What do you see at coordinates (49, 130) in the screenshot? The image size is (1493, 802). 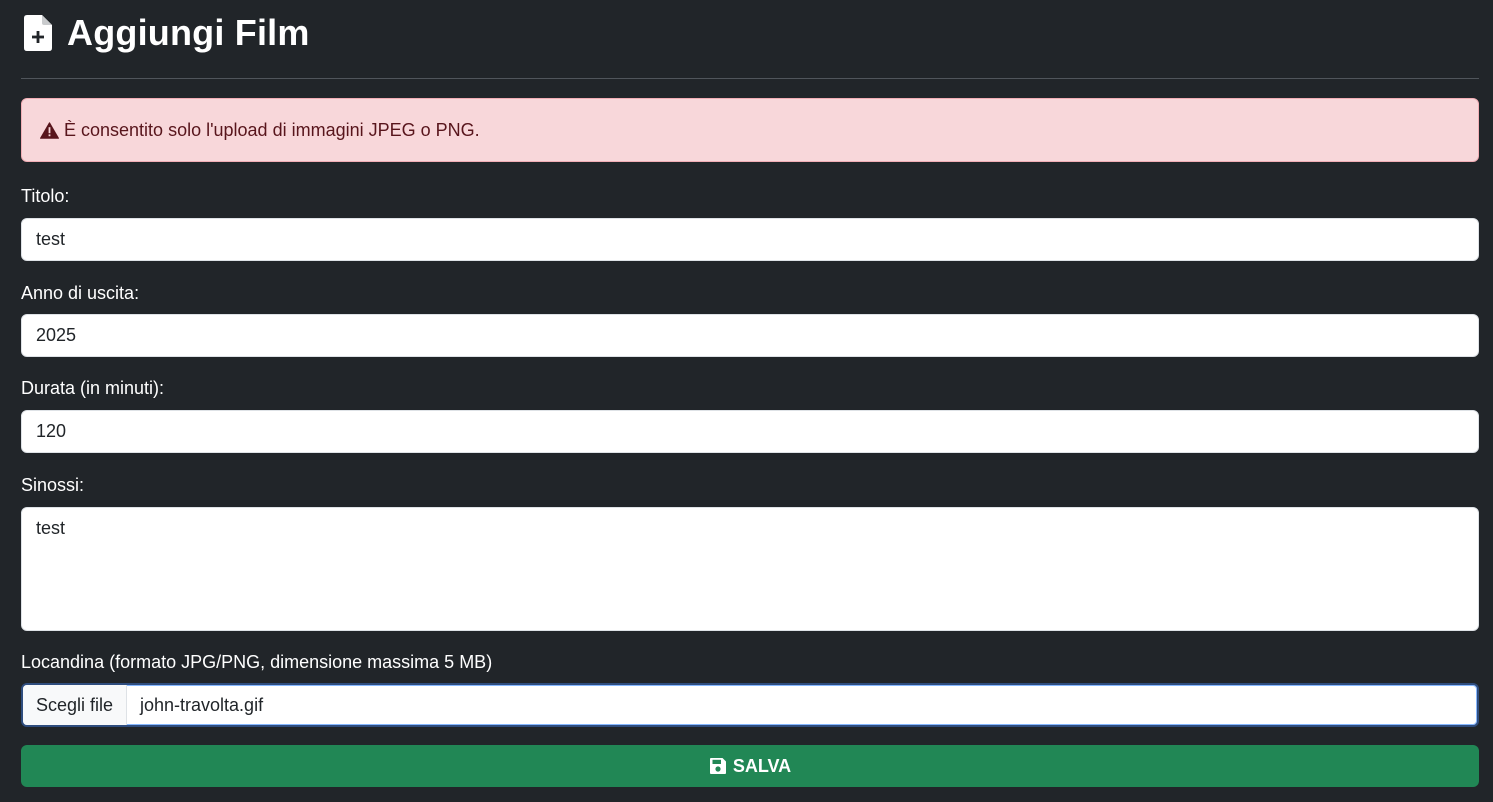 I see `warning-triangle-icon` at bounding box center [49, 130].